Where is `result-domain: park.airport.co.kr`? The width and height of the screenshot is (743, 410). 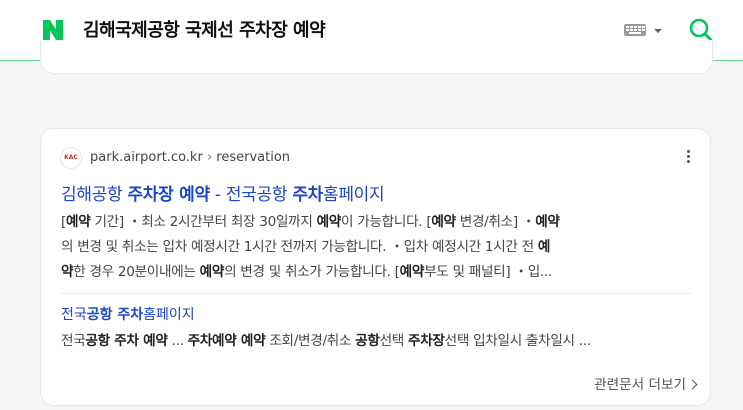 result-domain: park.airport.co.kr is located at coordinates (146, 157).